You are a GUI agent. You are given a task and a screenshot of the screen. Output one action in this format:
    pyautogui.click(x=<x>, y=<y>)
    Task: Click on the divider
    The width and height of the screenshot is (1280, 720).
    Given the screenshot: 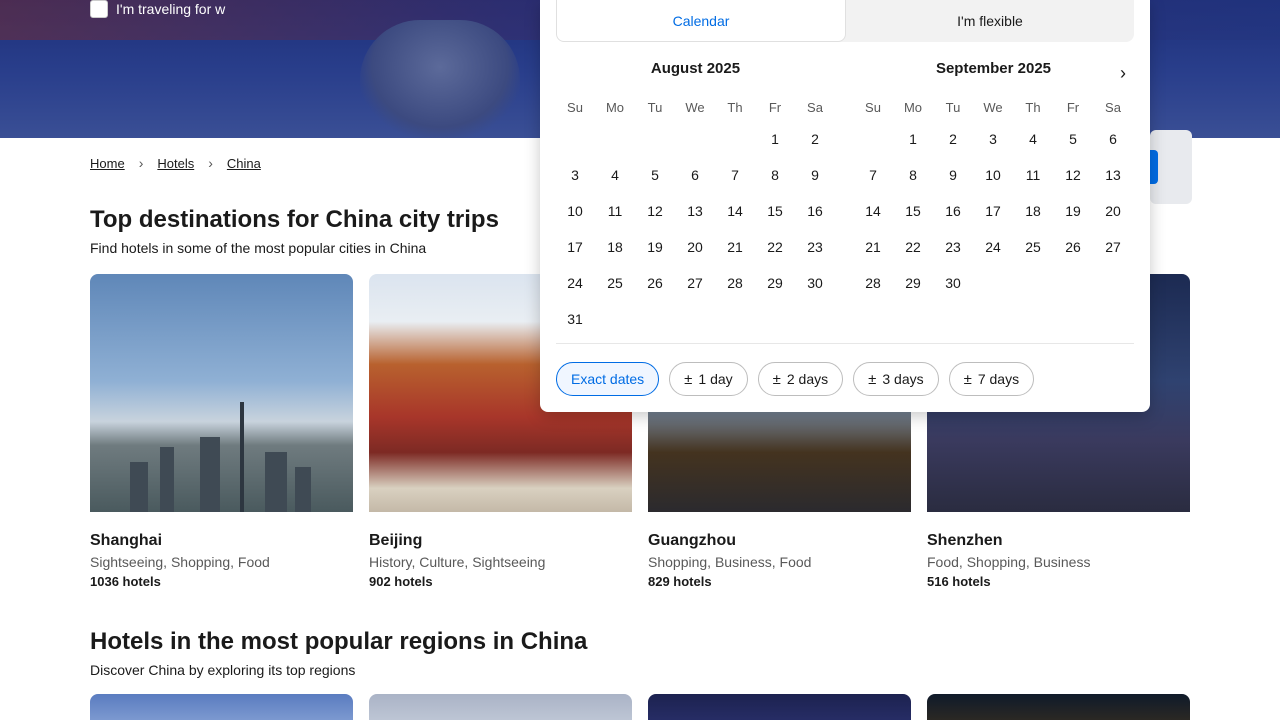 What is the action you would take?
    pyautogui.click(x=845, y=343)
    